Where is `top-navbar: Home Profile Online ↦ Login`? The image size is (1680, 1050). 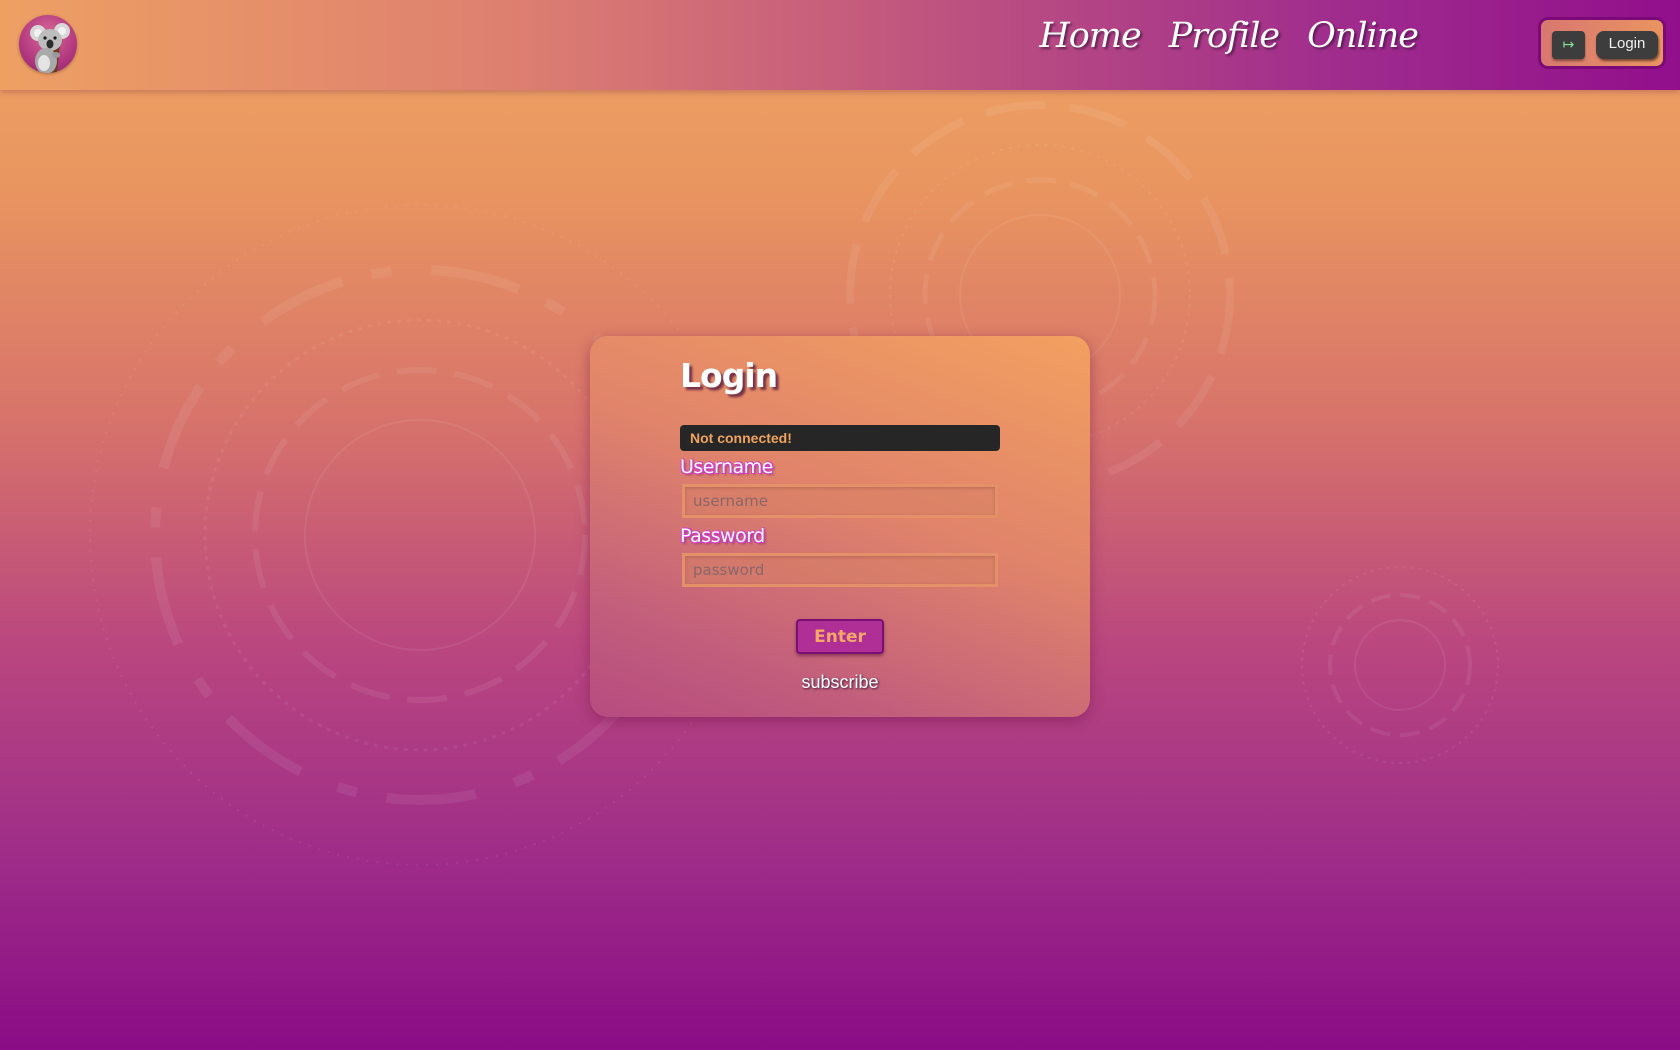
top-navbar: Home Profile Online ↦ Login is located at coordinates (840, 45).